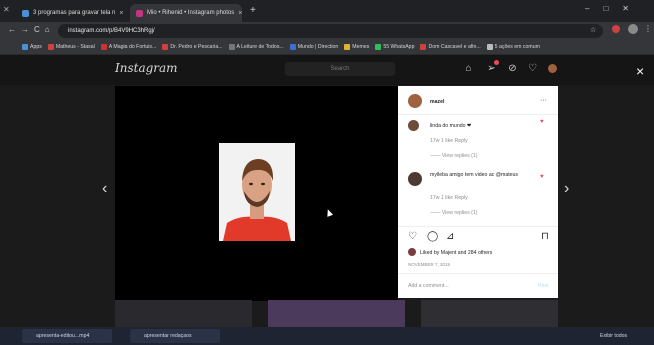 The width and height of the screenshot is (654, 345). What do you see at coordinates (543, 100) in the screenshot?
I see `more-options-icon: ···` at bounding box center [543, 100].